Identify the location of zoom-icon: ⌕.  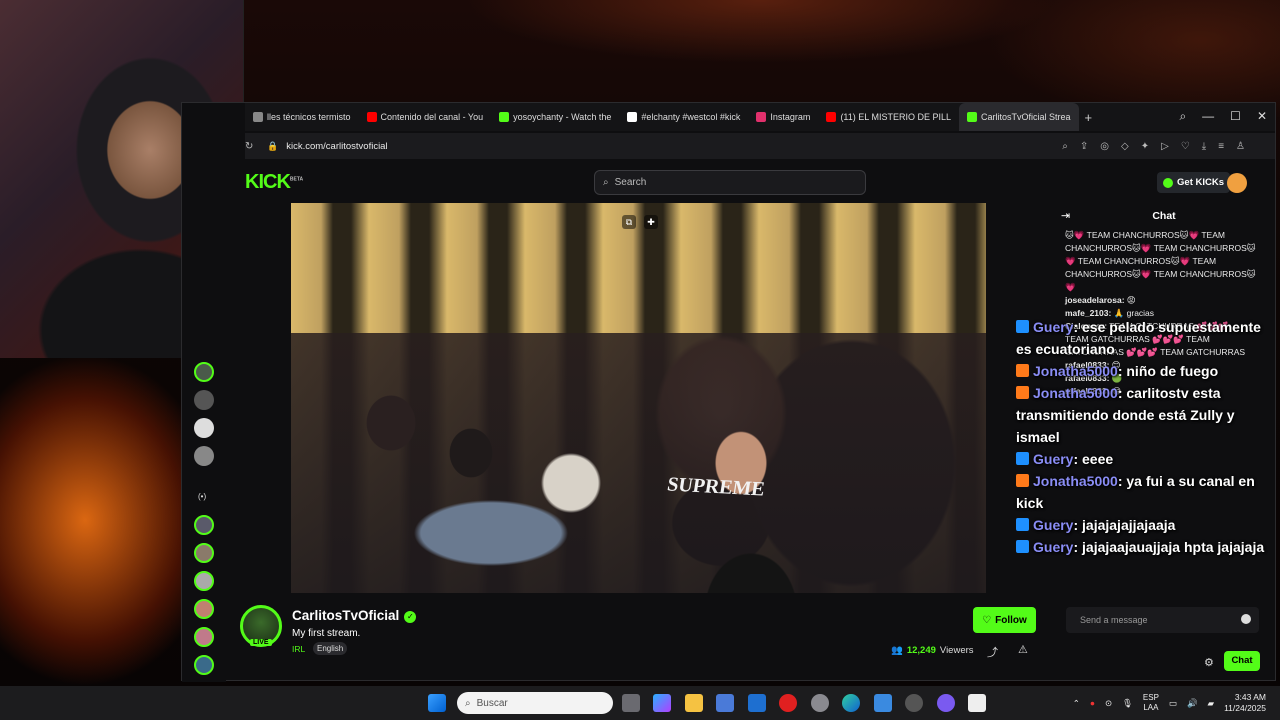
(1065, 146).